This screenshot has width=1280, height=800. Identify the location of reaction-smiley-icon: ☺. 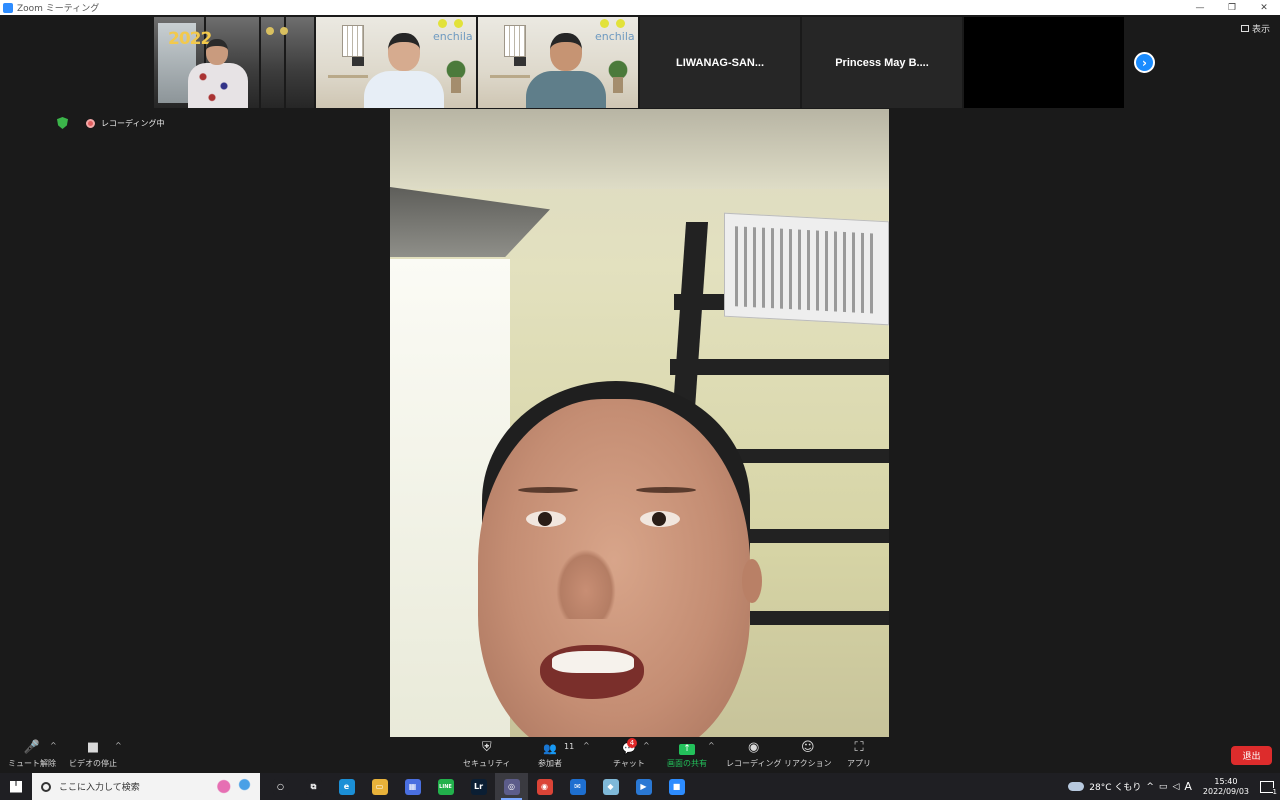
(808, 747).